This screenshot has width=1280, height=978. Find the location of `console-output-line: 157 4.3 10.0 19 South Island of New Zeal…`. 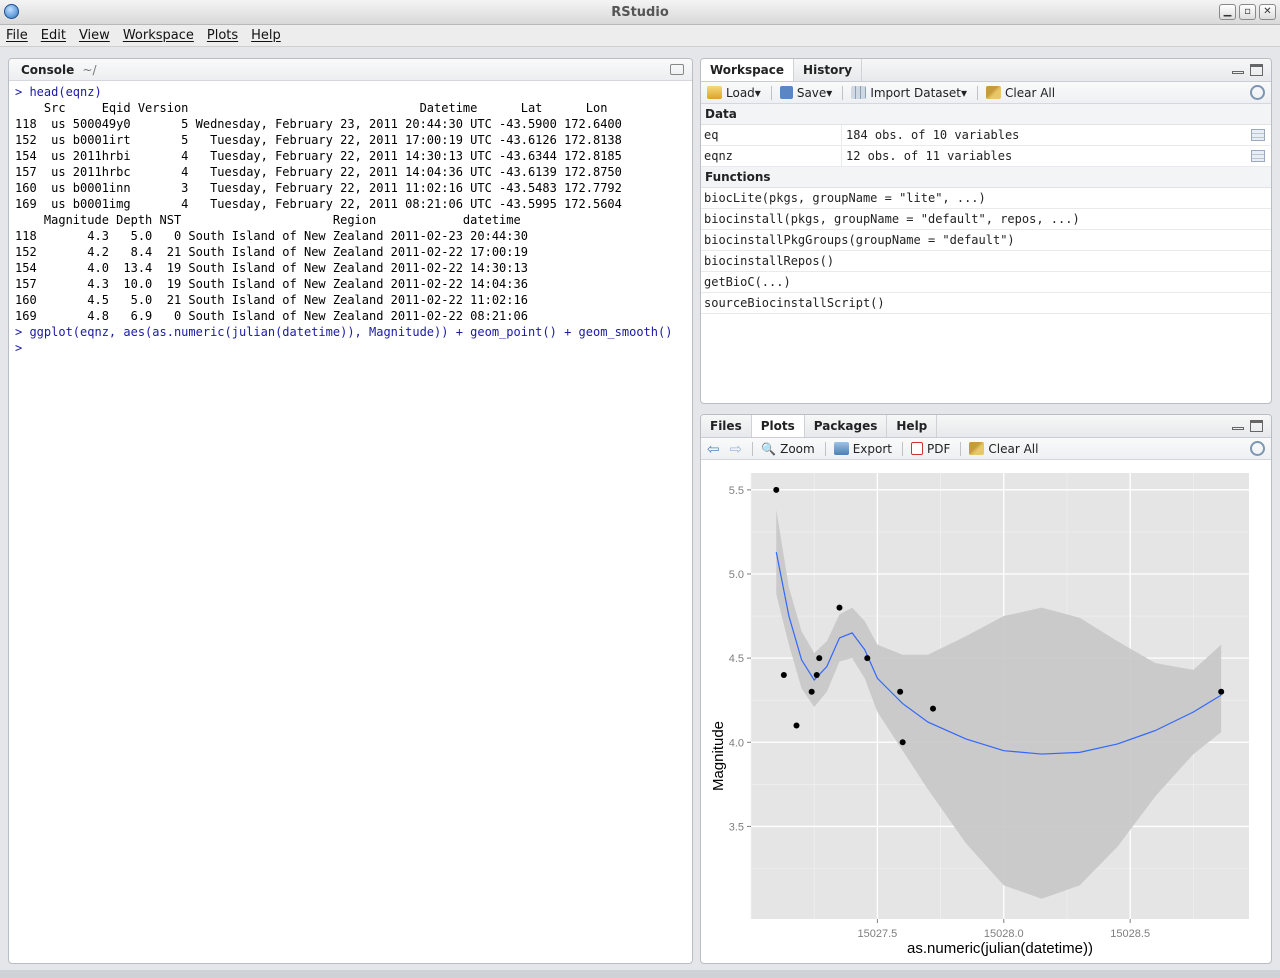

console-output-line: 157 4.3 10.0 19 South Island of New Zeal… is located at coordinates (271, 284).